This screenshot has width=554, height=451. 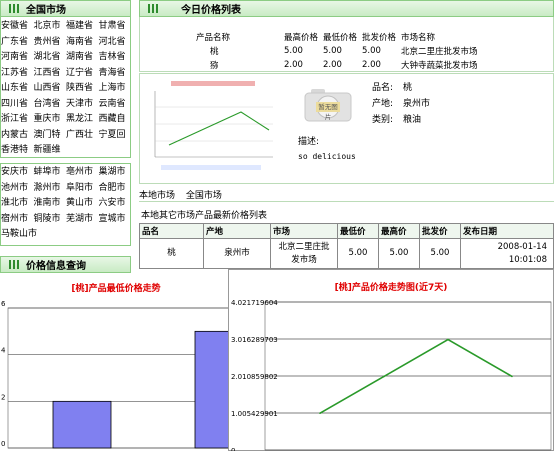 What do you see at coordinates (332, 65) in the screenshot?
I see `low-price: 2.00` at bounding box center [332, 65].